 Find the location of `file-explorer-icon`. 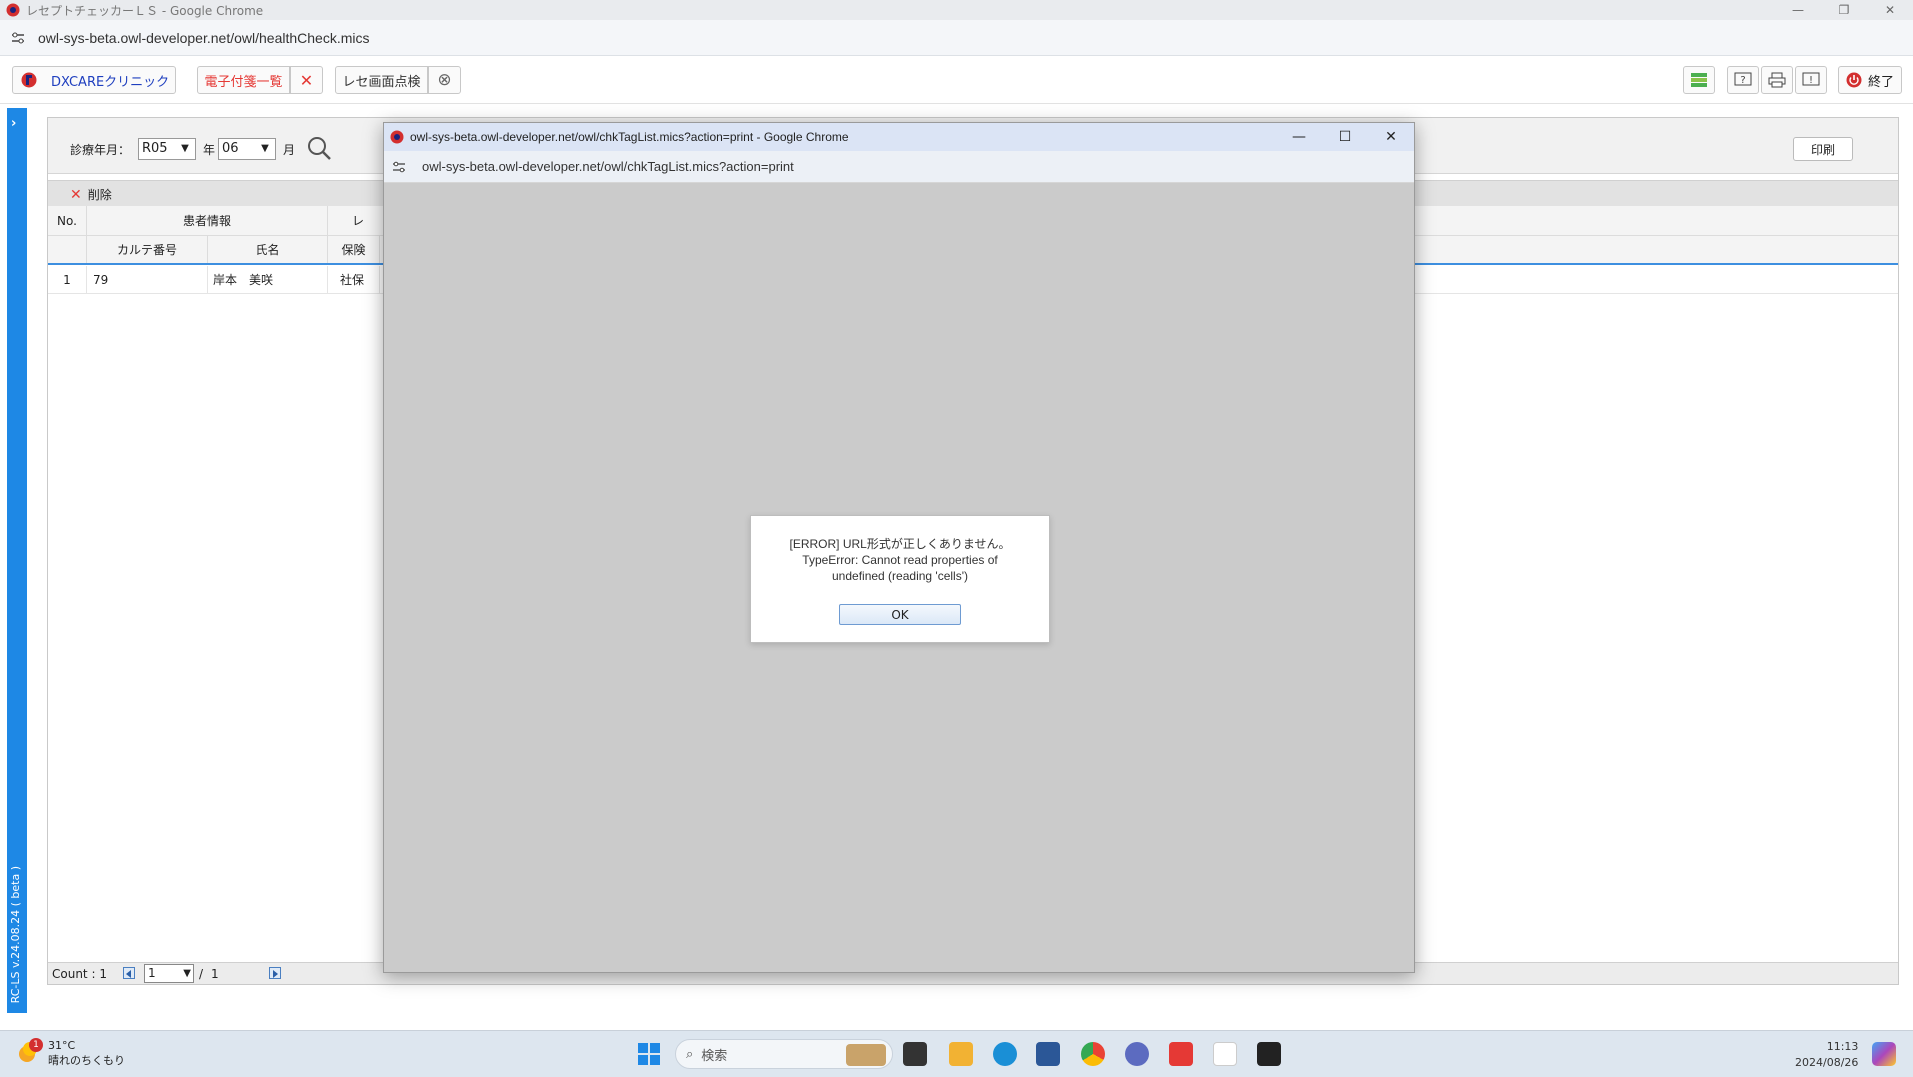

file-explorer-icon is located at coordinates (961, 1054).